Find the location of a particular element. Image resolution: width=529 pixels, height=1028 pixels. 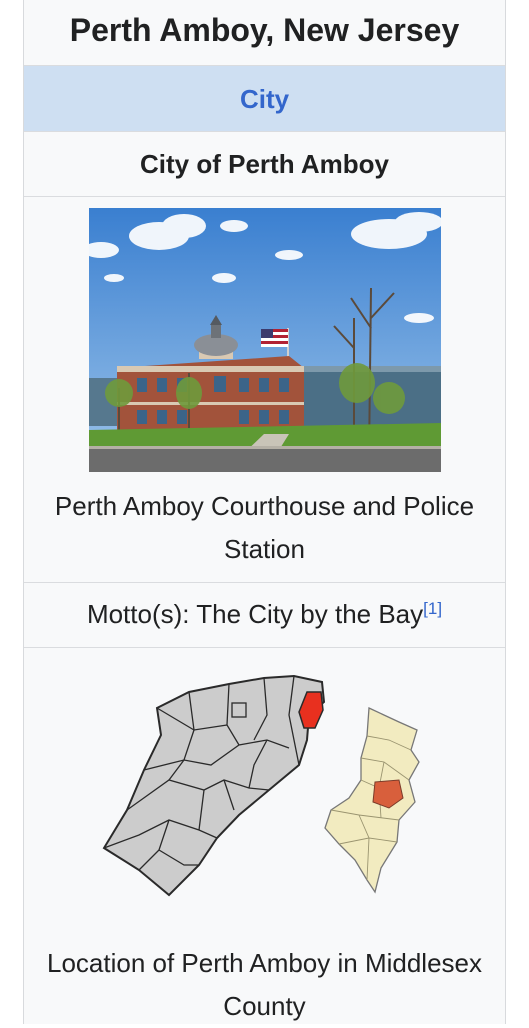

motto-row: Motto(s): The City by the Bay[1] is located at coordinates (264, 615).